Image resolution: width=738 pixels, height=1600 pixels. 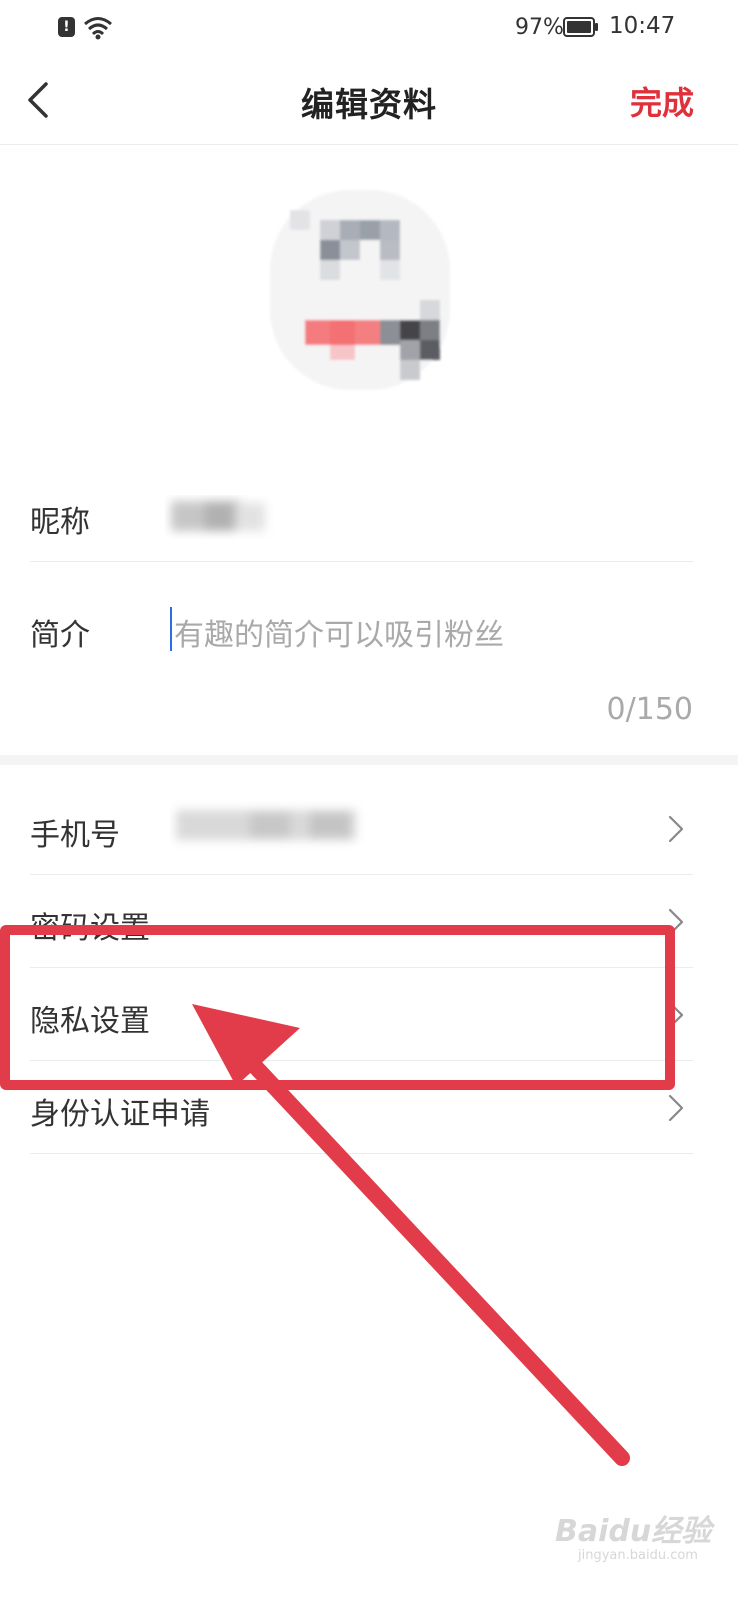 I want to click on nickname-value-redacted, so click(x=225, y=517).